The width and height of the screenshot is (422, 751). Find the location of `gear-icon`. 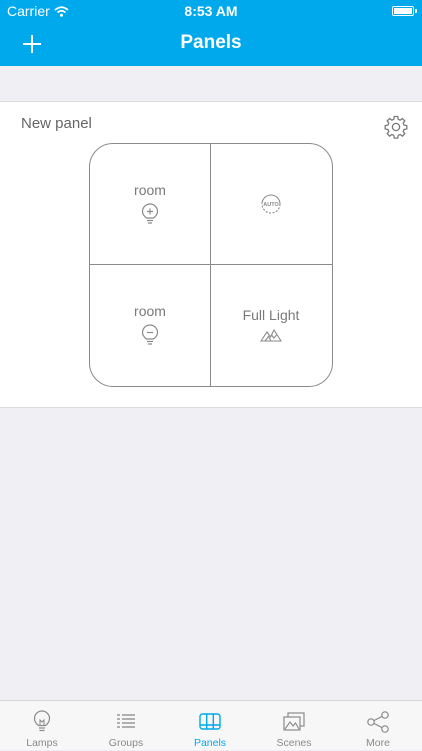

gear-icon is located at coordinates (396, 127).